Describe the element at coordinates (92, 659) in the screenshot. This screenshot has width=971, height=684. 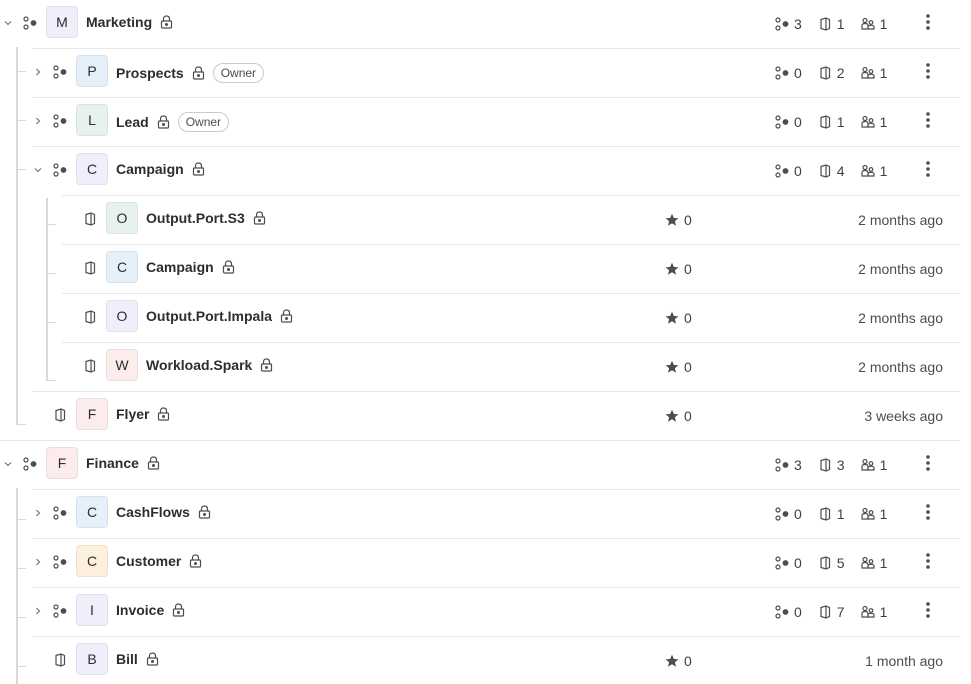
I see `avatar-initial: B` at that location.